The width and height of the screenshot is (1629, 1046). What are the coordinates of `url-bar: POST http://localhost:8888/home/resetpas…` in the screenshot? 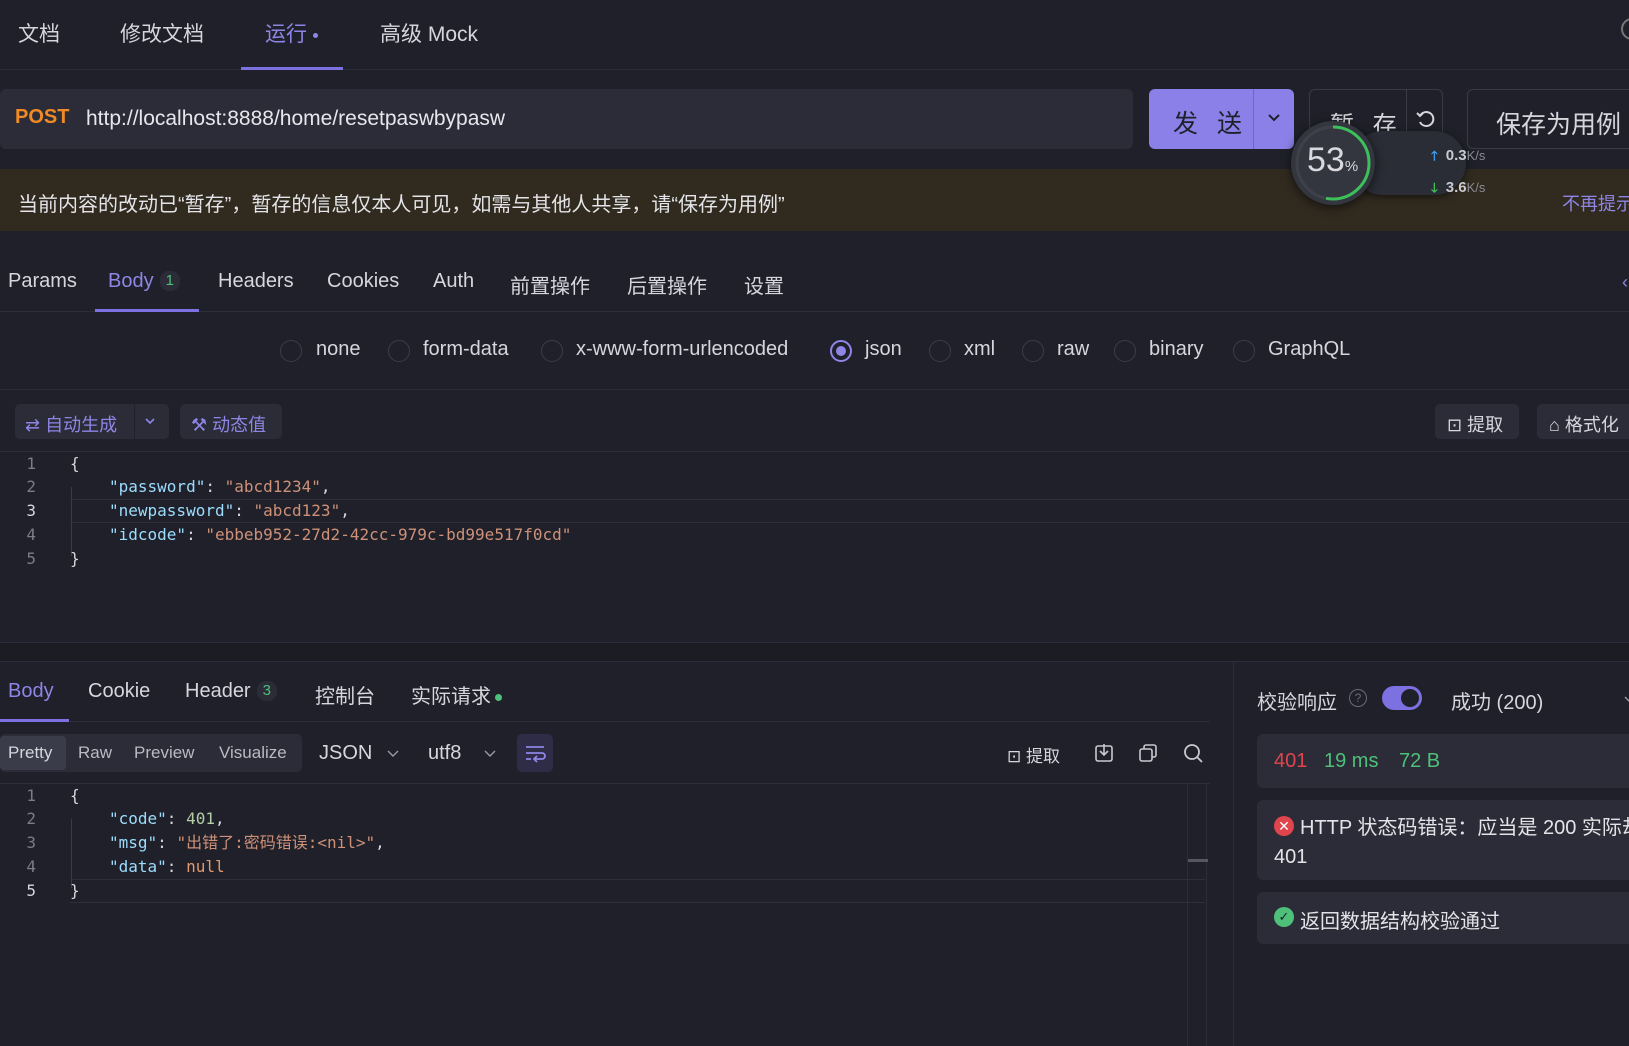 It's located at (566, 119).